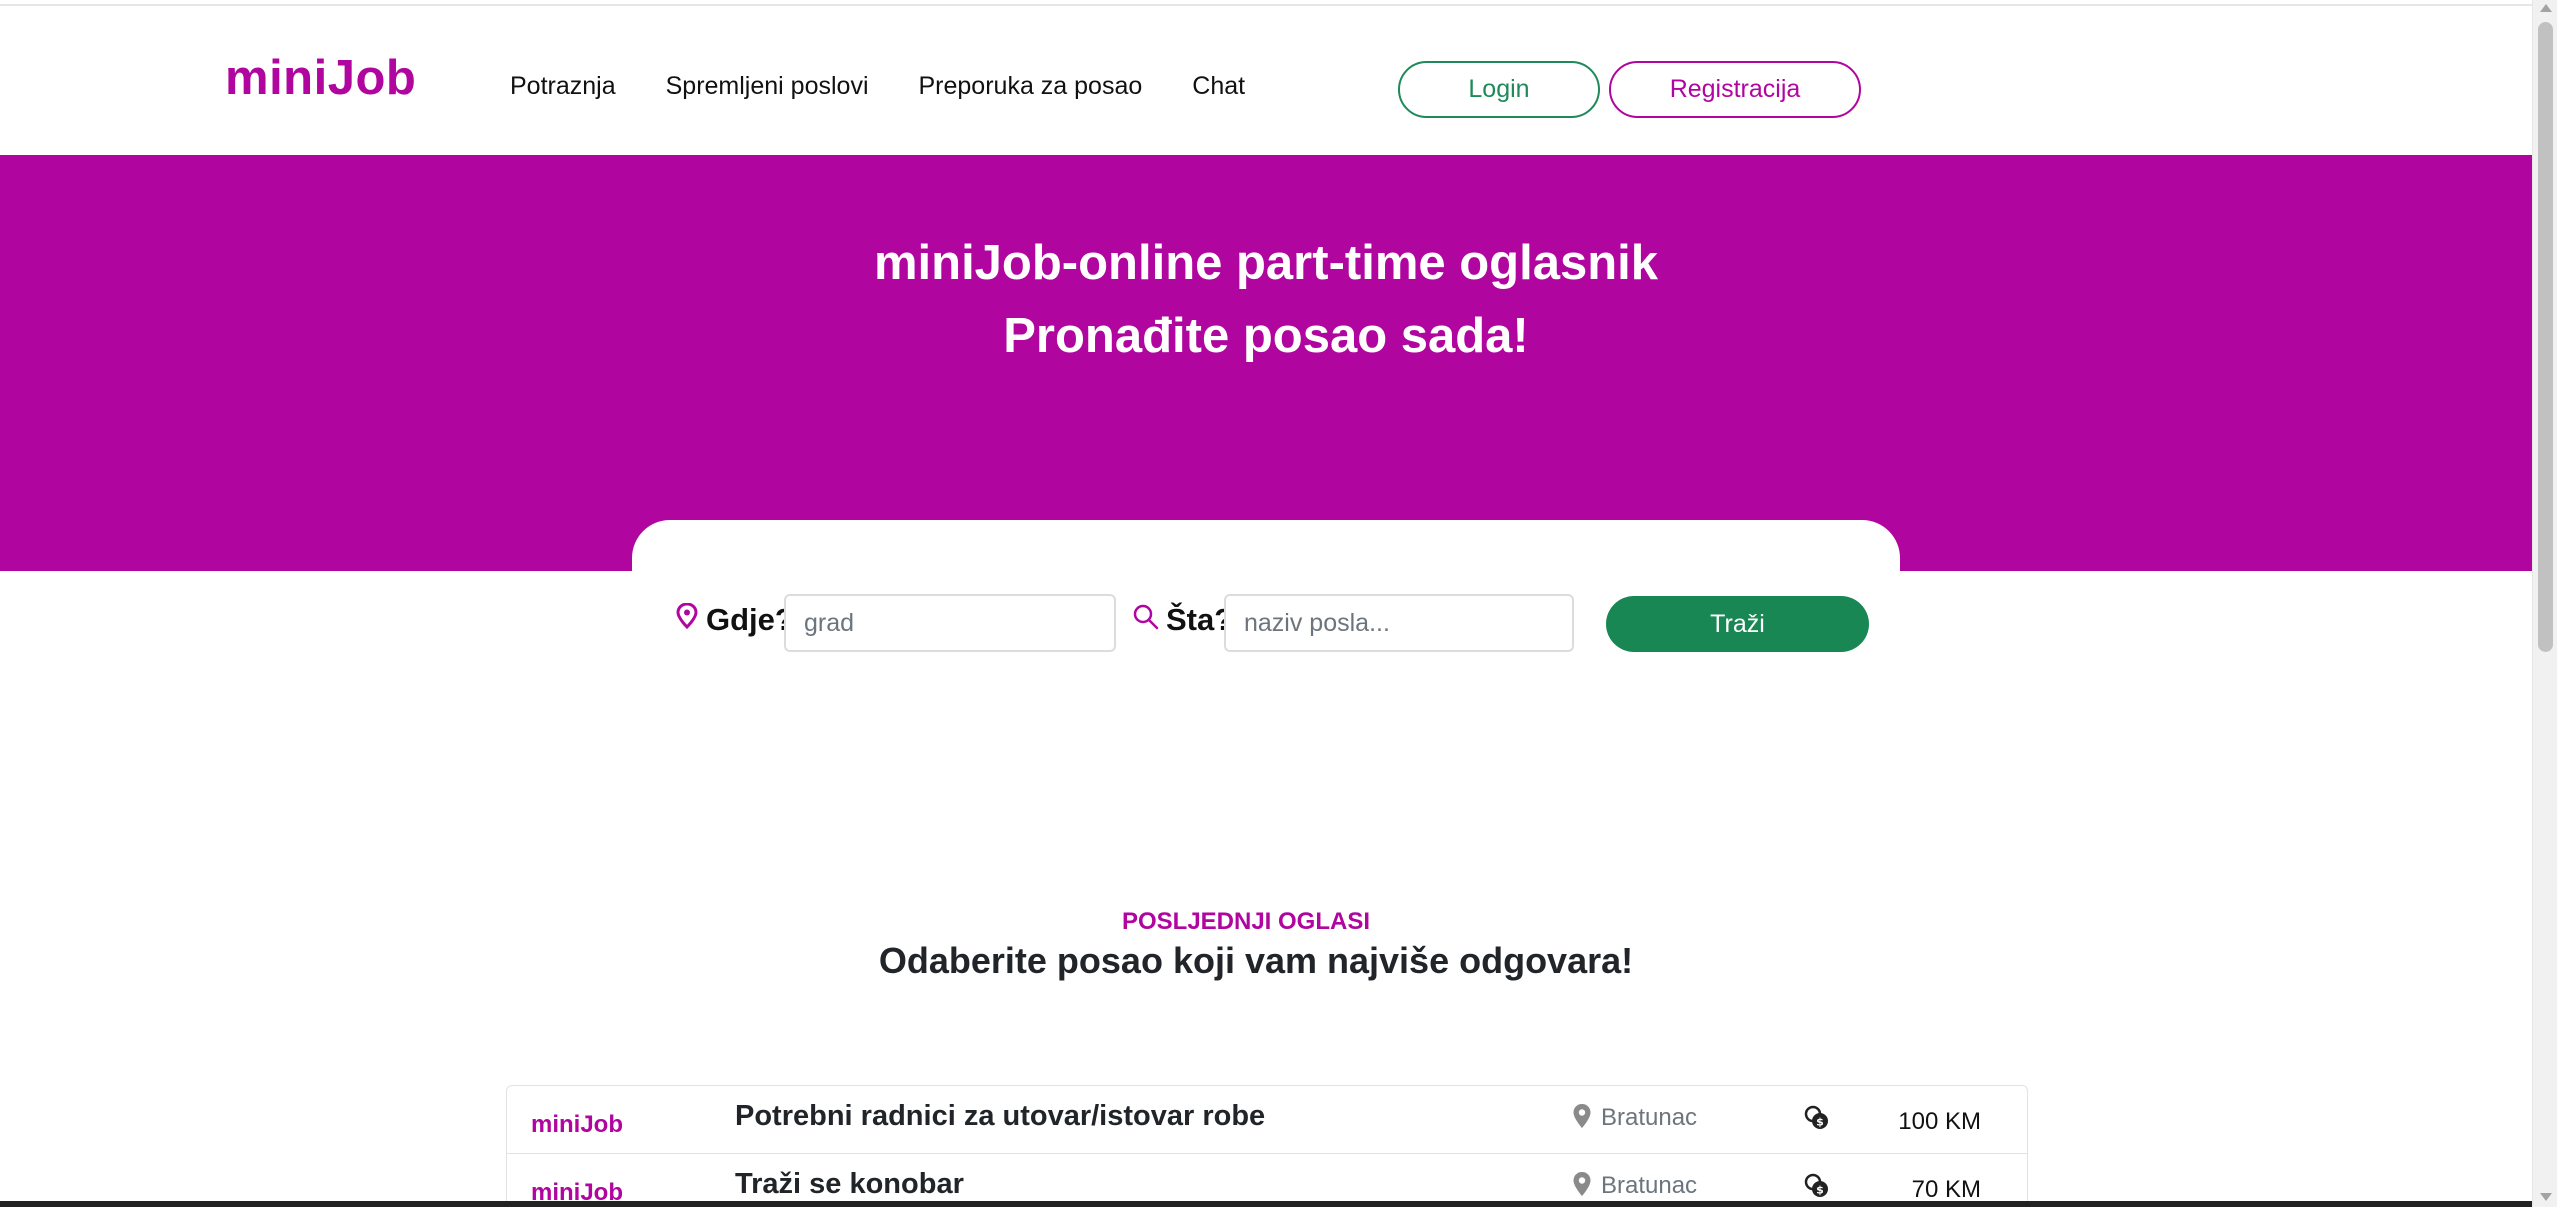 The width and height of the screenshot is (2557, 1207). Describe the element at coordinates (1399, 623) in the screenshot. I see `job-name-input` at that location.